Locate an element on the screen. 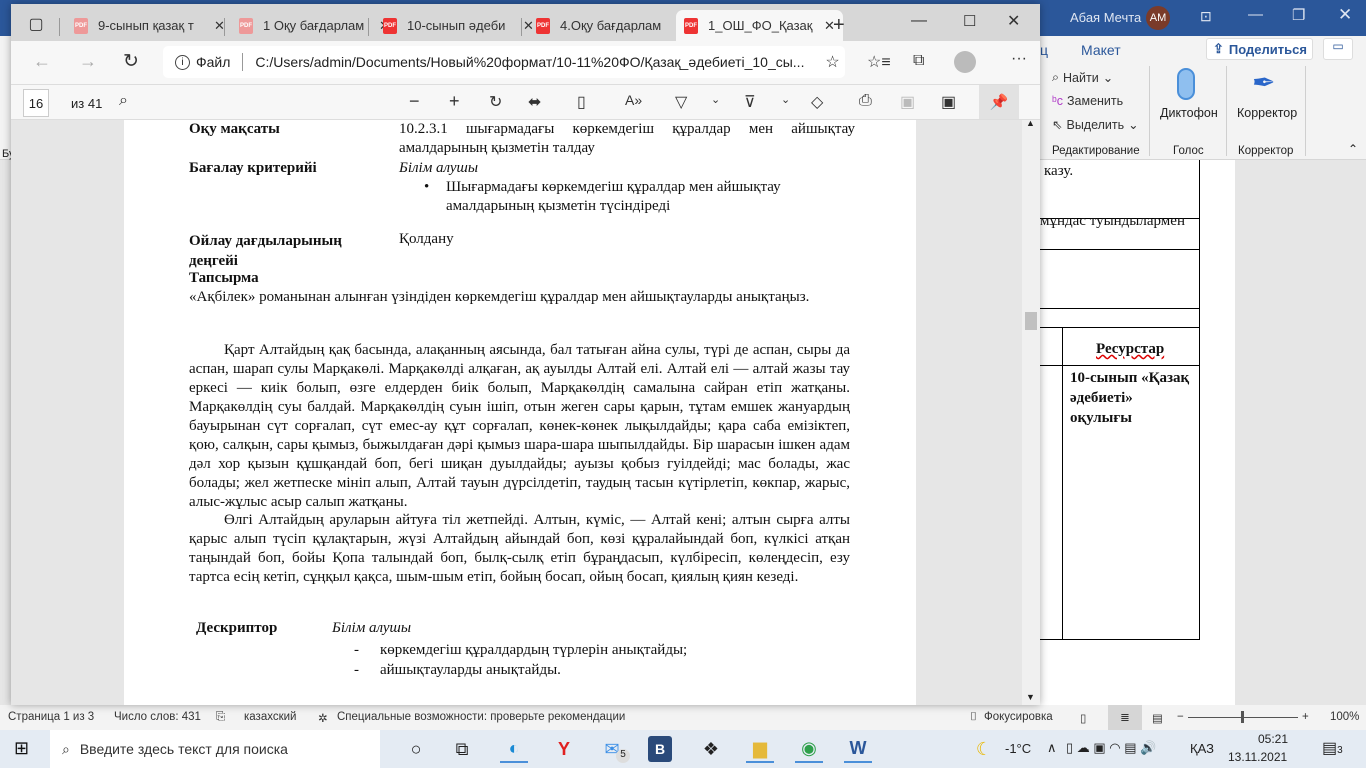 The image size is (1366, 768). profile-icon is located at coordinates (965, 62).